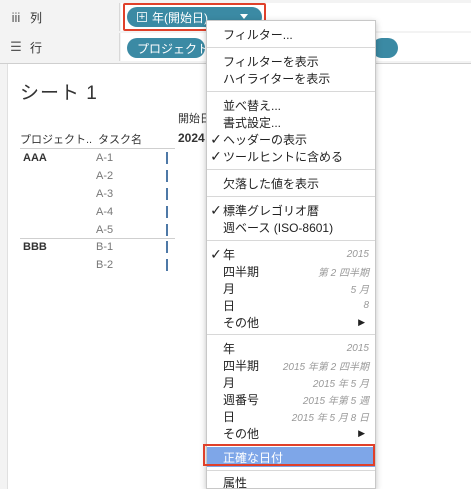 This screenshot has width=471, height=489. What do you see at coordinates (104, 265) in the screenshot?
I see `task-label: B-2` at bounding box center [104, 265].